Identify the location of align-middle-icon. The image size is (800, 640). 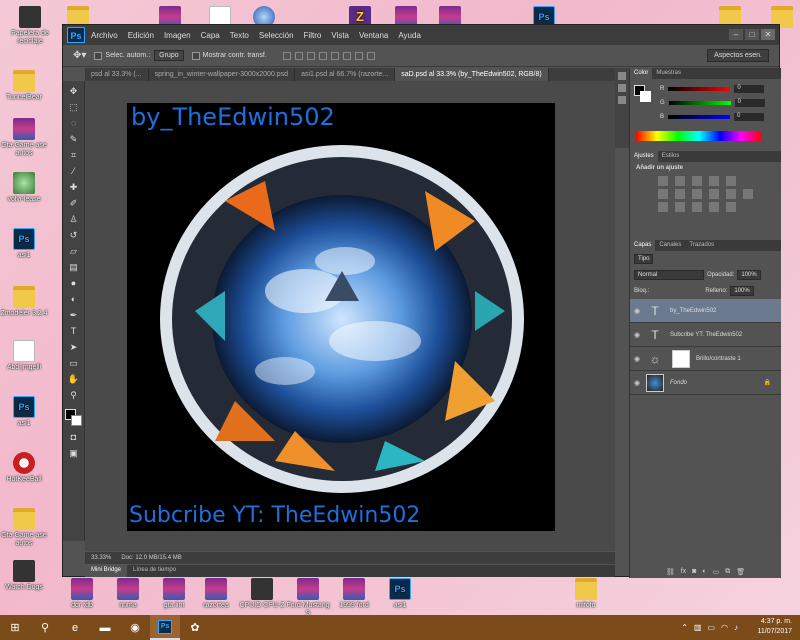
(298, 55).